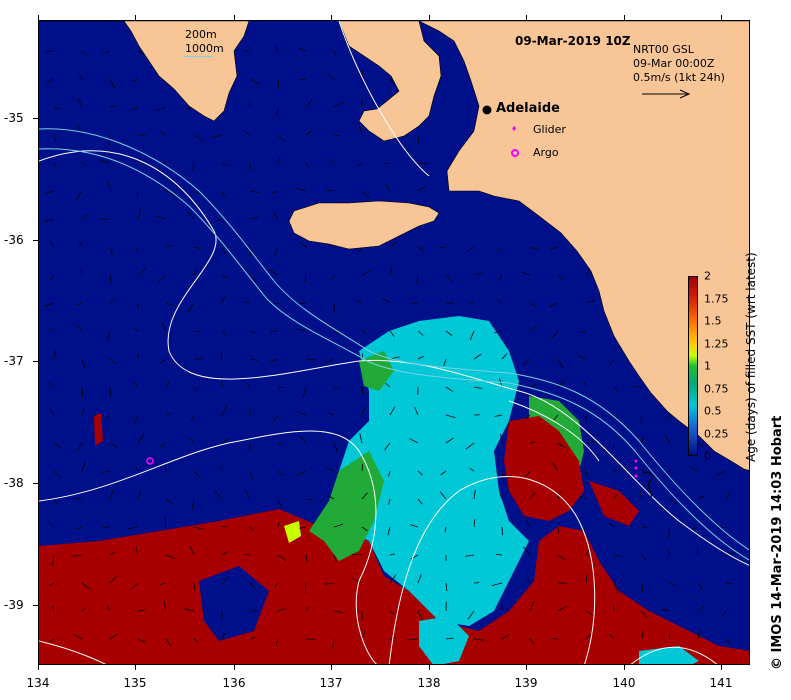  I want to click on argo-legend-icon, so click(515, 153).